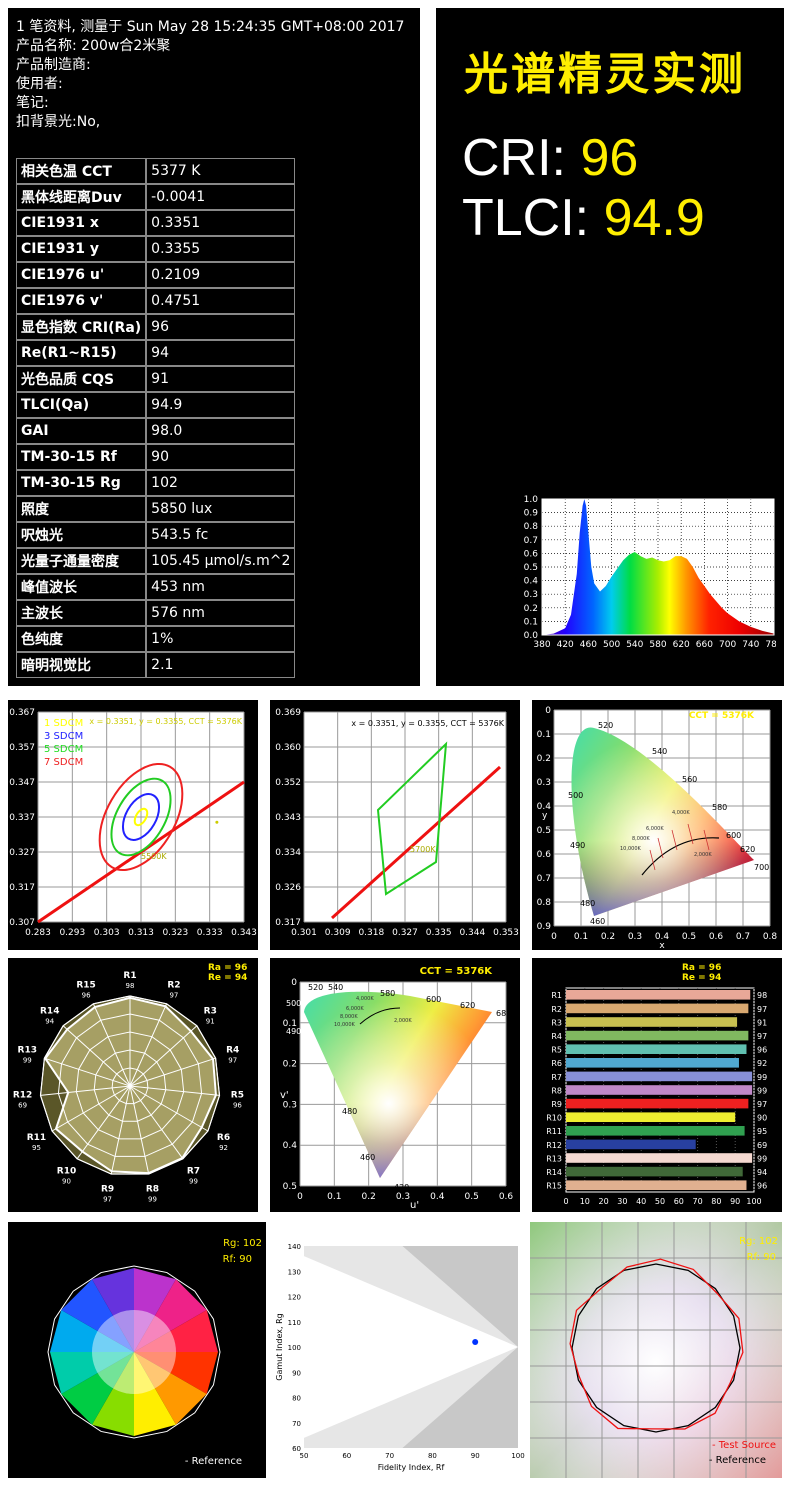  What do you see at coordinates (221, 561) in the screenshot?
I see `row-value: 105.45 μmol/s.m^2` at bounding box center [221, 561].